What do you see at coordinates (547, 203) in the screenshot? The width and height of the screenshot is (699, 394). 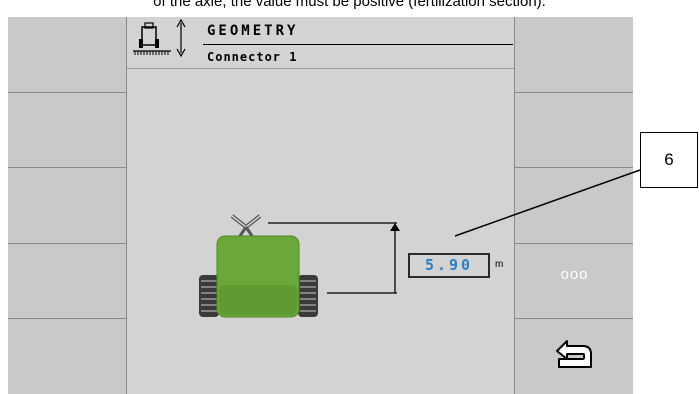 I see `callout-line` at bounding box center [547, 203].